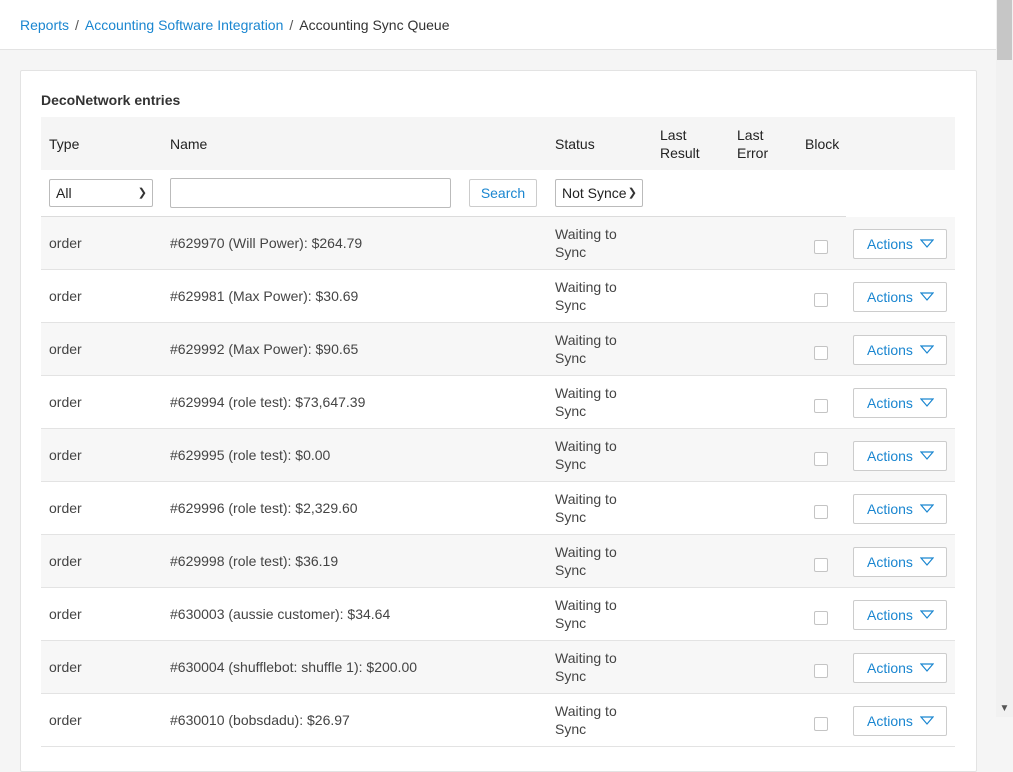 This screenshot has width=1013, height=772. I want to click on breadcrumb-link-reports: Reports, so click(44, 25).